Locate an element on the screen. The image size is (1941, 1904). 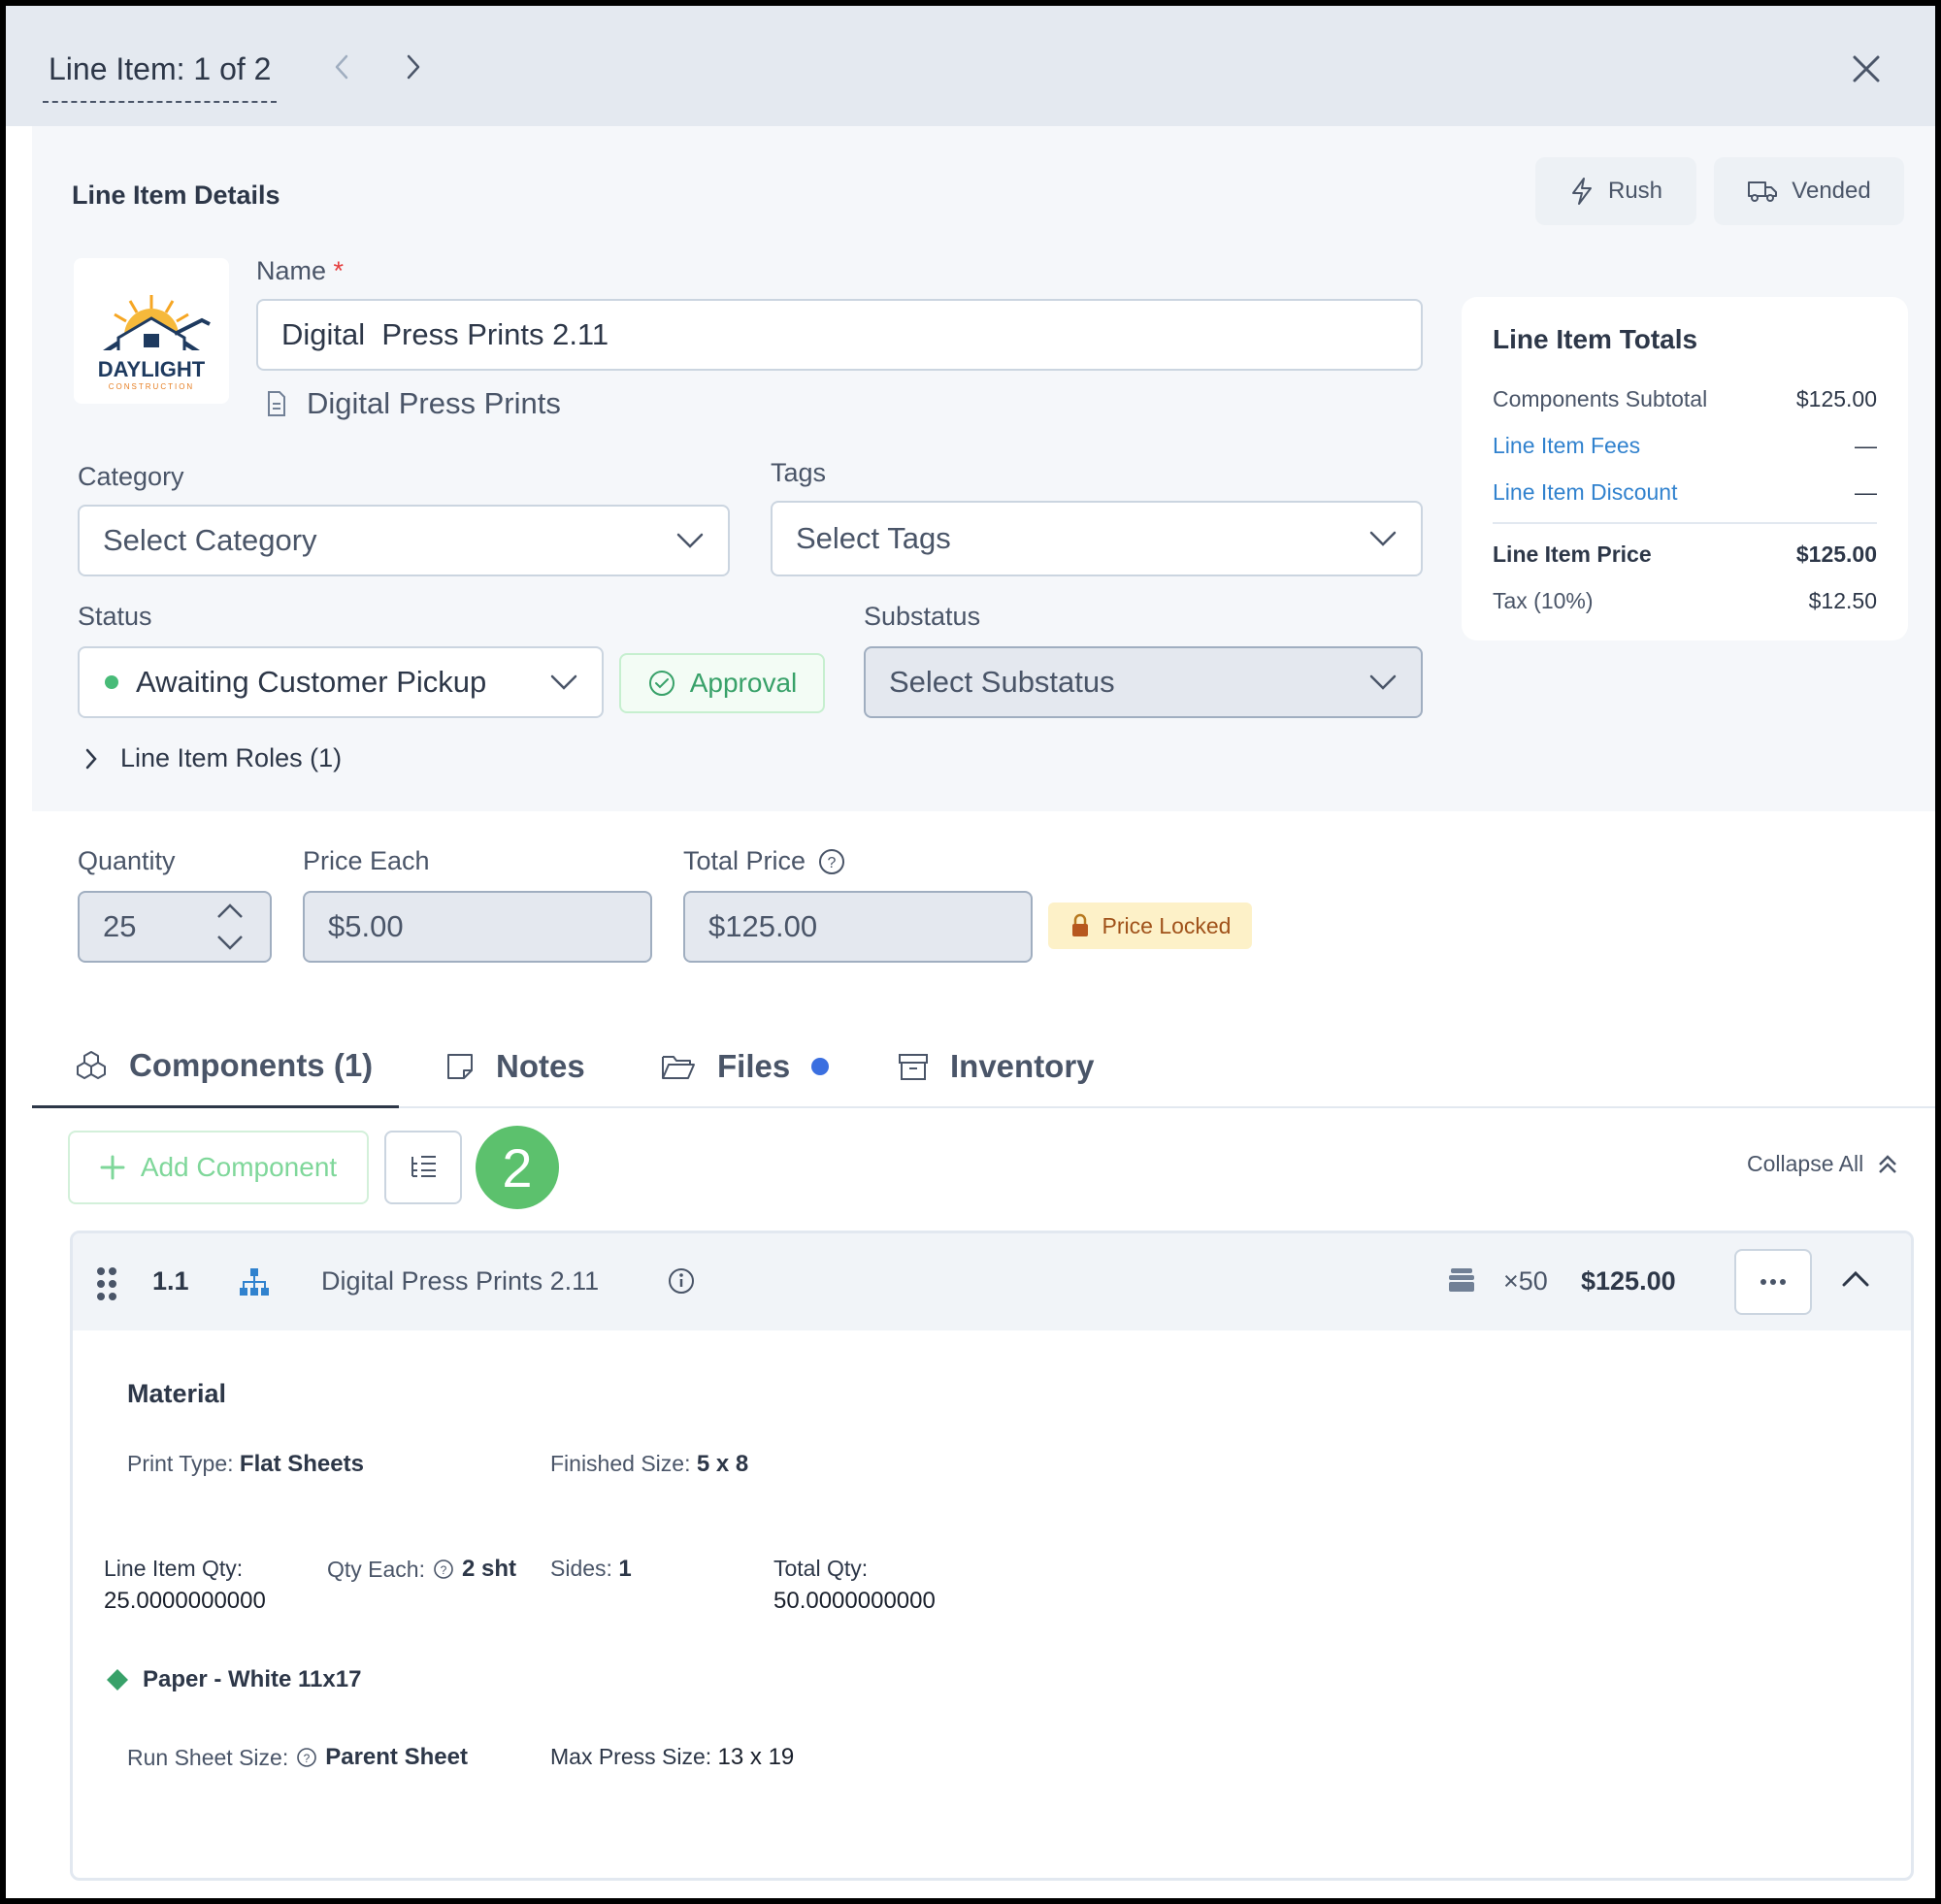
component-info-button is located at coordinates (681, 1281).